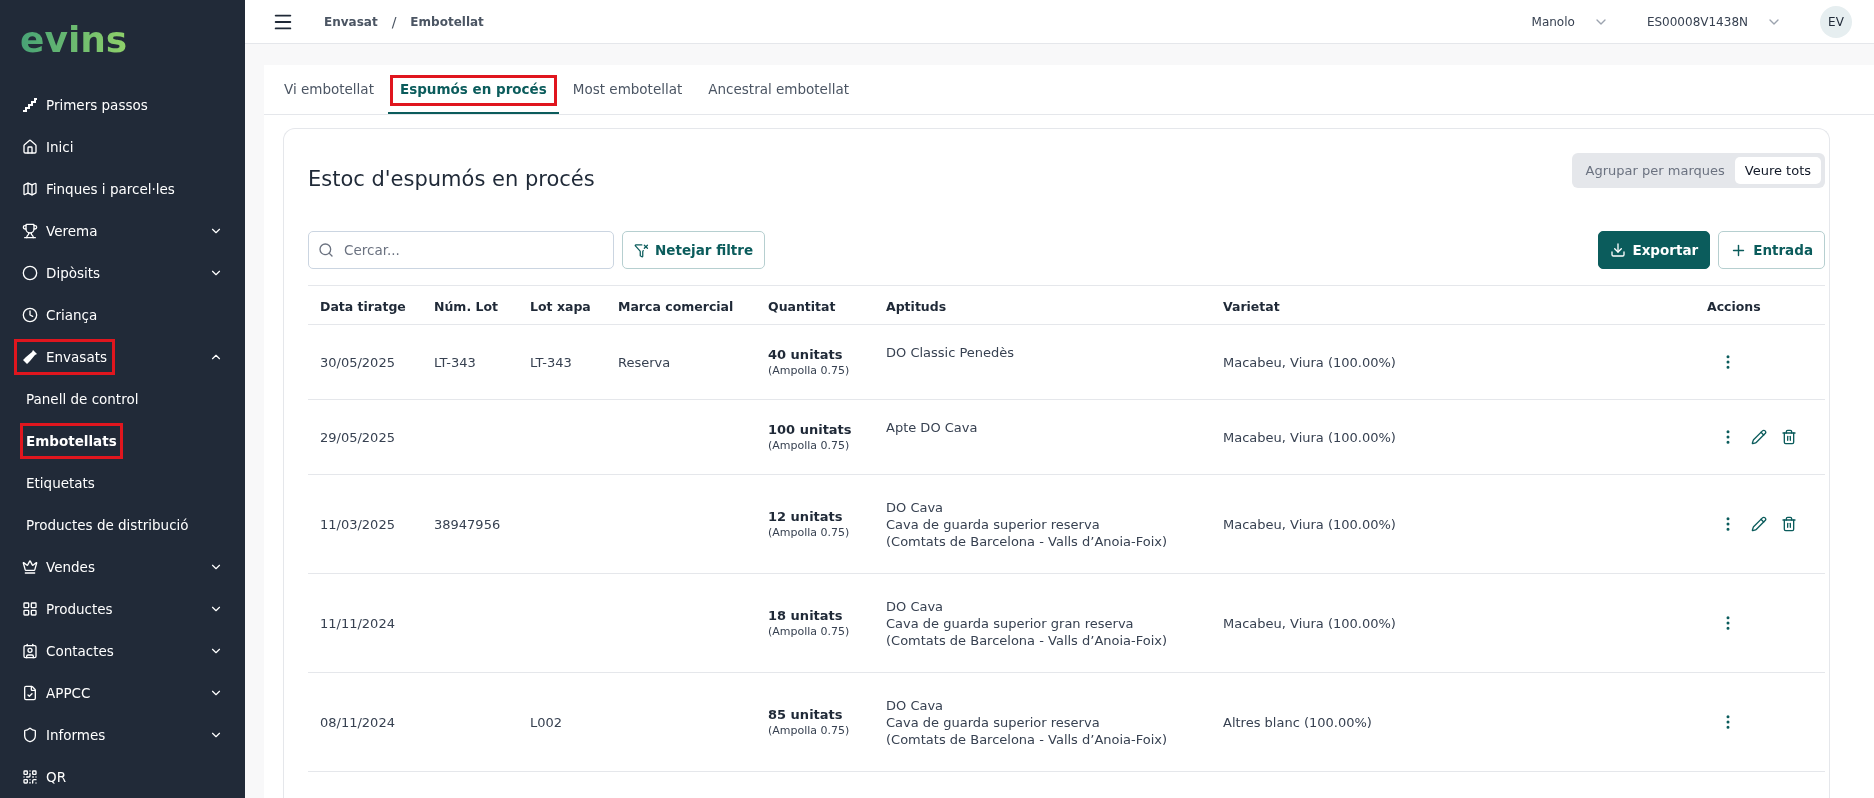 The height and width of the screenshot is (798, 1874). I want to click on column-header: Varietat, so click(1452, 305).